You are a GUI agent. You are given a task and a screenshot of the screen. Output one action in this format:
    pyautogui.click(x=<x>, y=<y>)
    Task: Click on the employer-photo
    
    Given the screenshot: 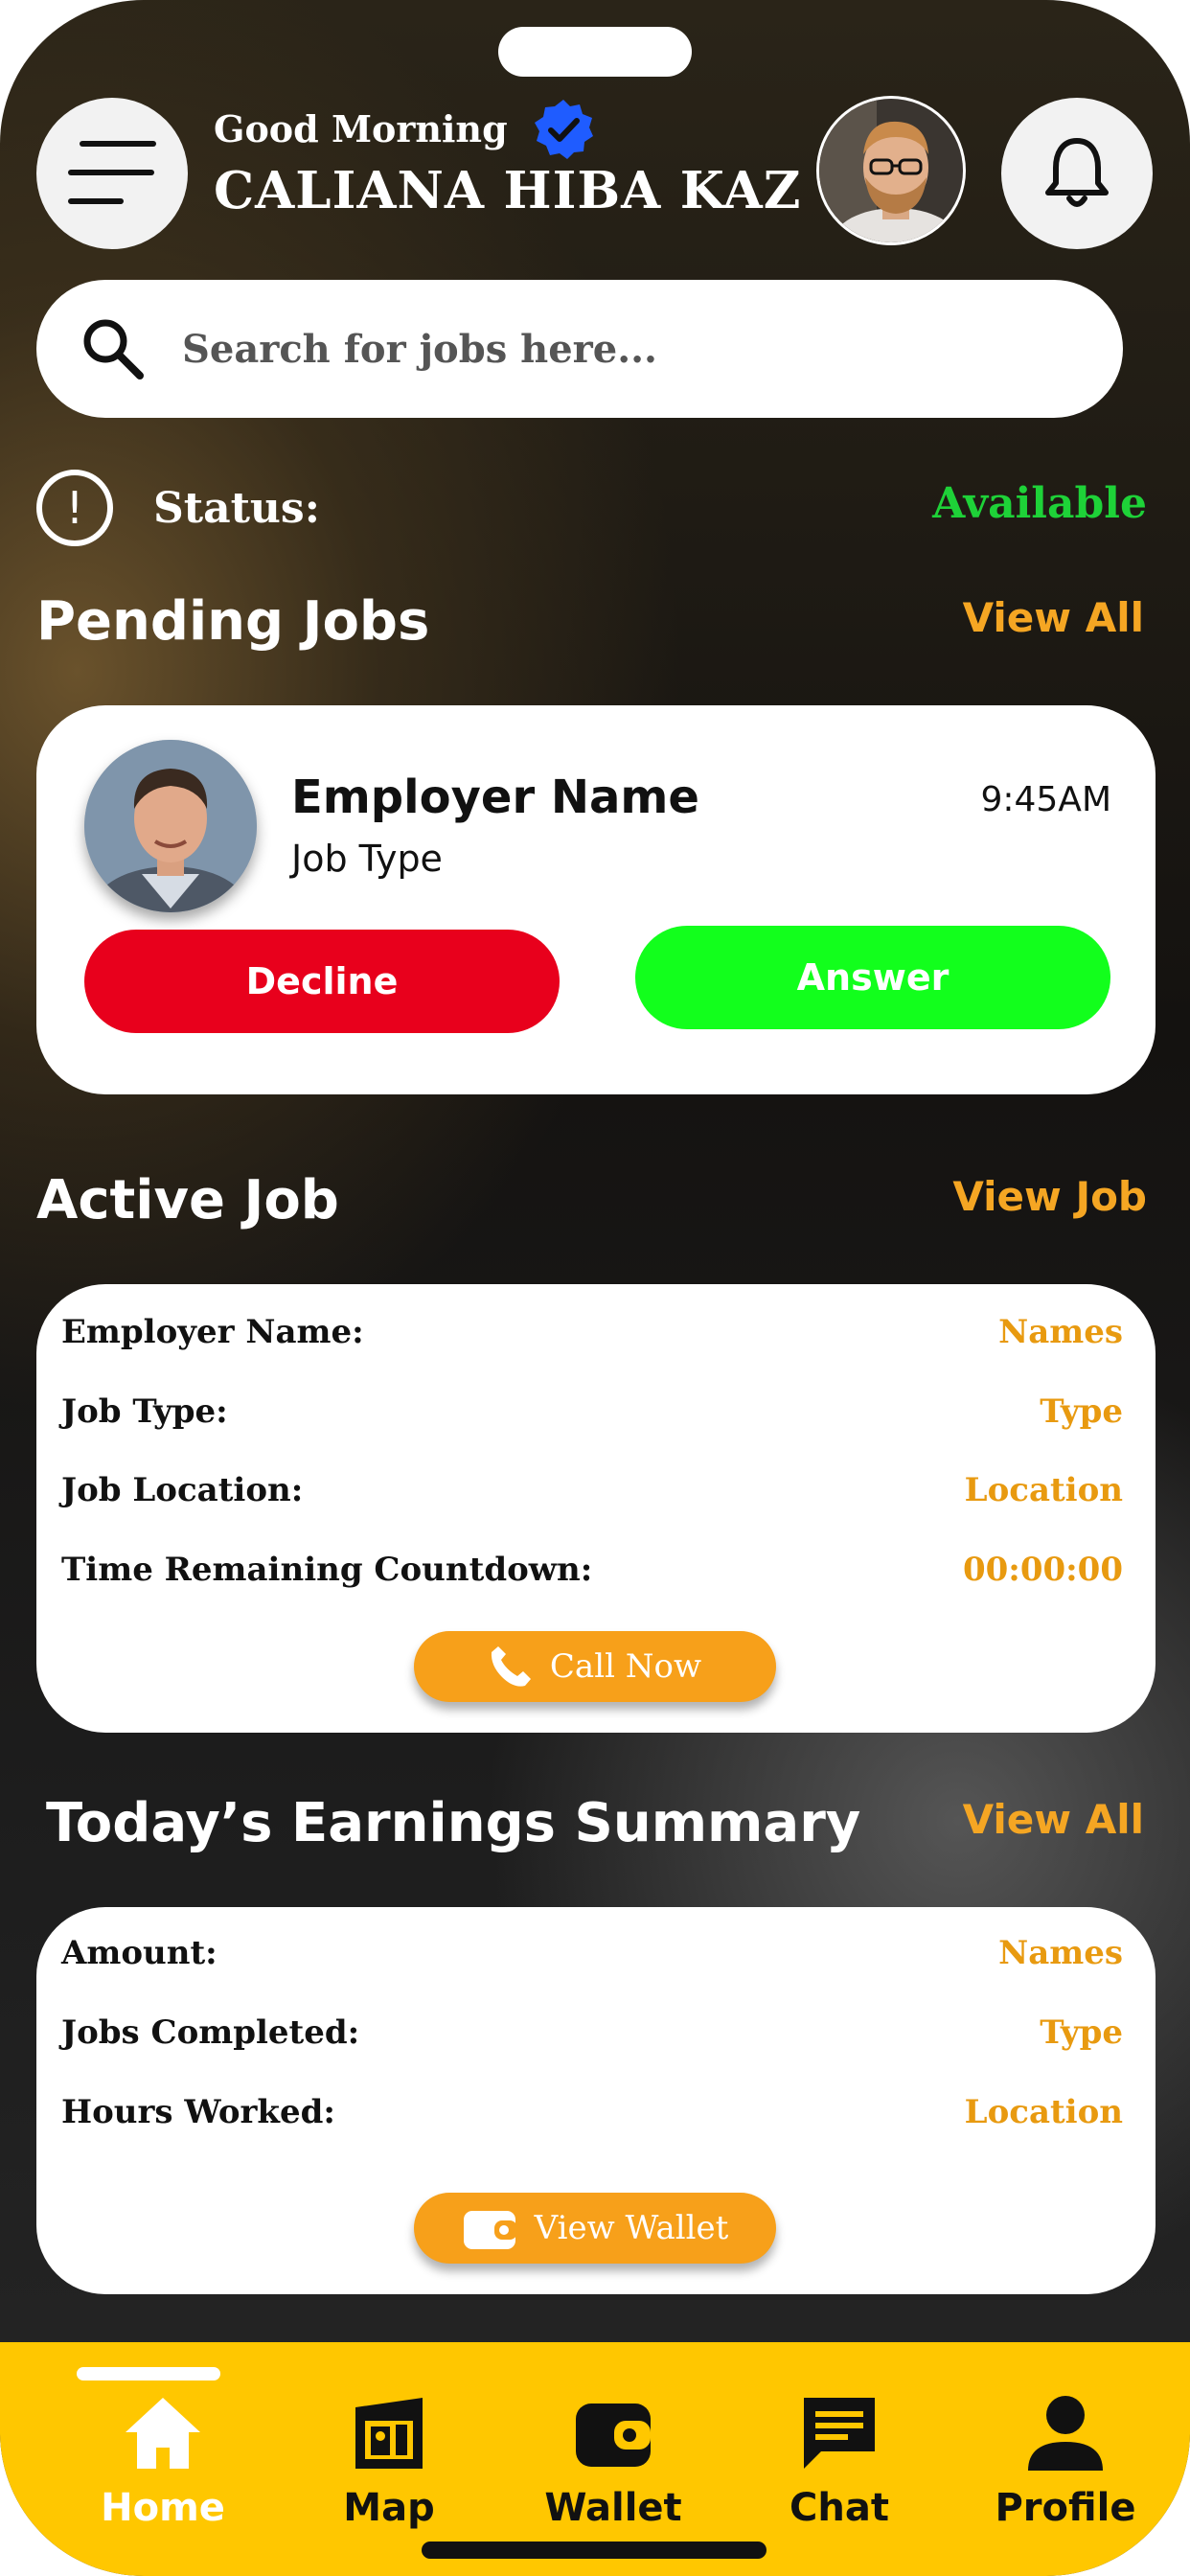 What is the action you would take?
    pyautogui.click(x=171, y=826)
    